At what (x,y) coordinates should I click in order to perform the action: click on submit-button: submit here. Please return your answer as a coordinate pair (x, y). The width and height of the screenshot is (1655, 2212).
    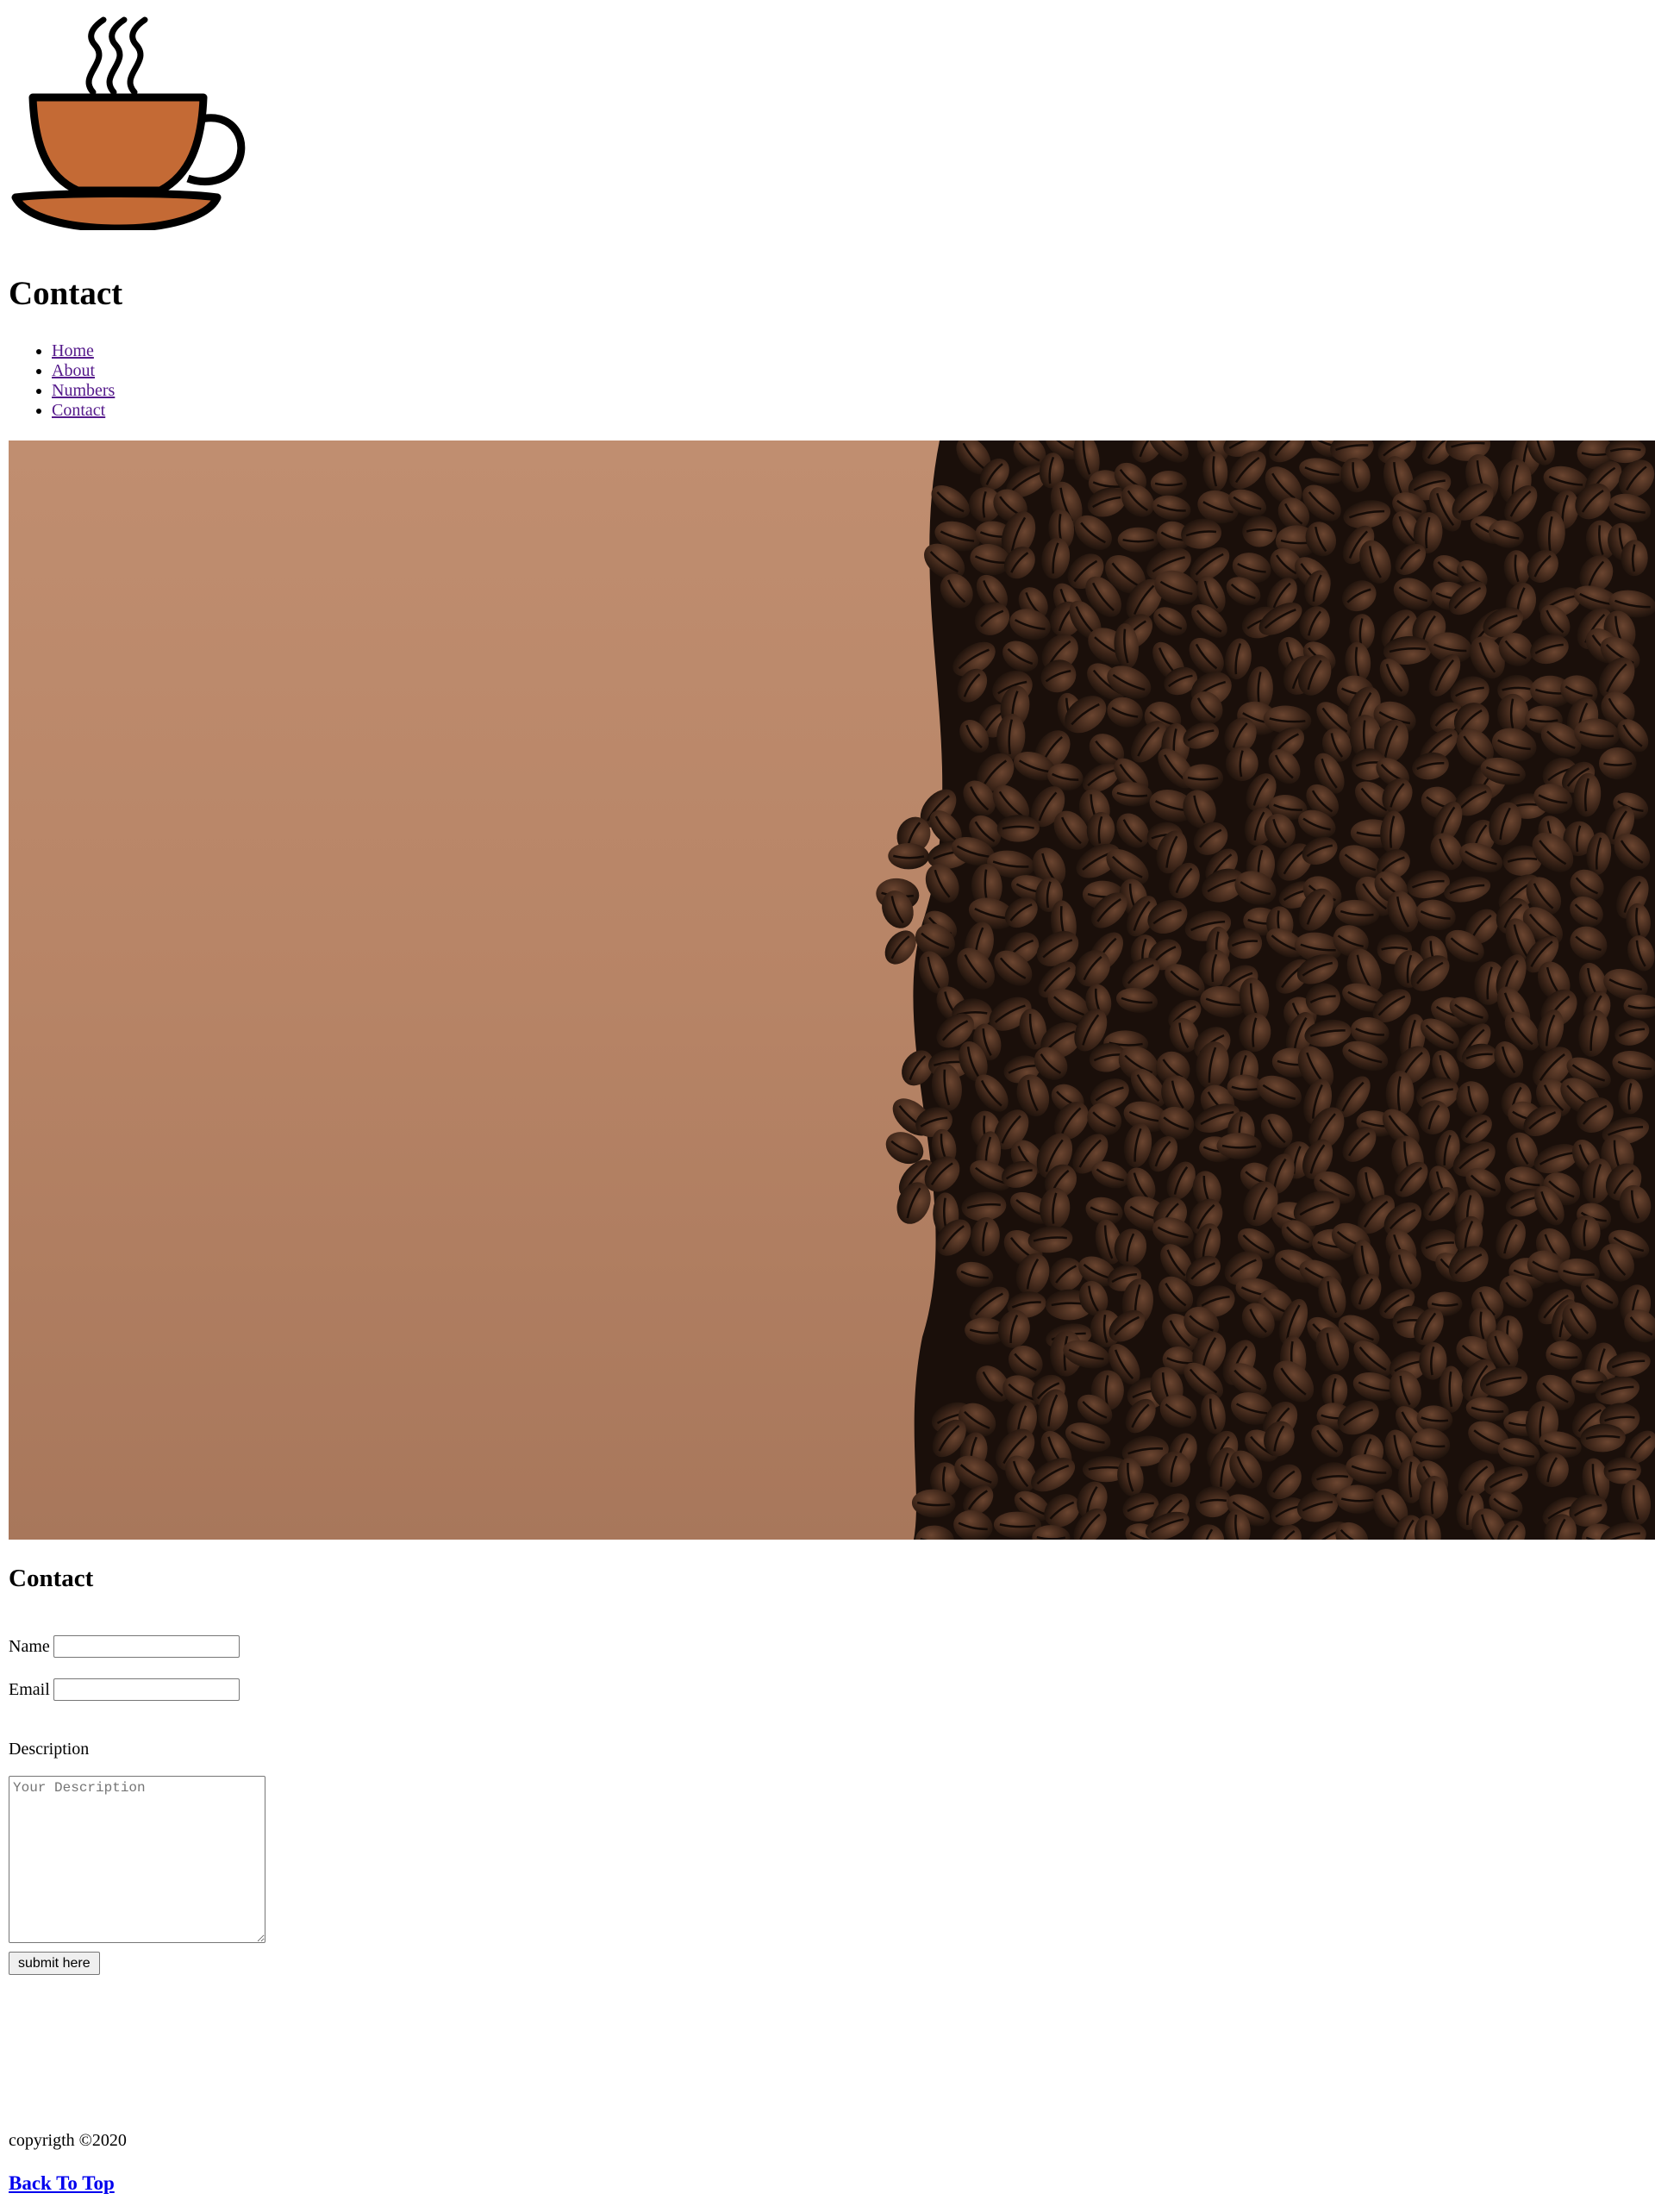
    Looking at the image, I should click on (54, 1963).